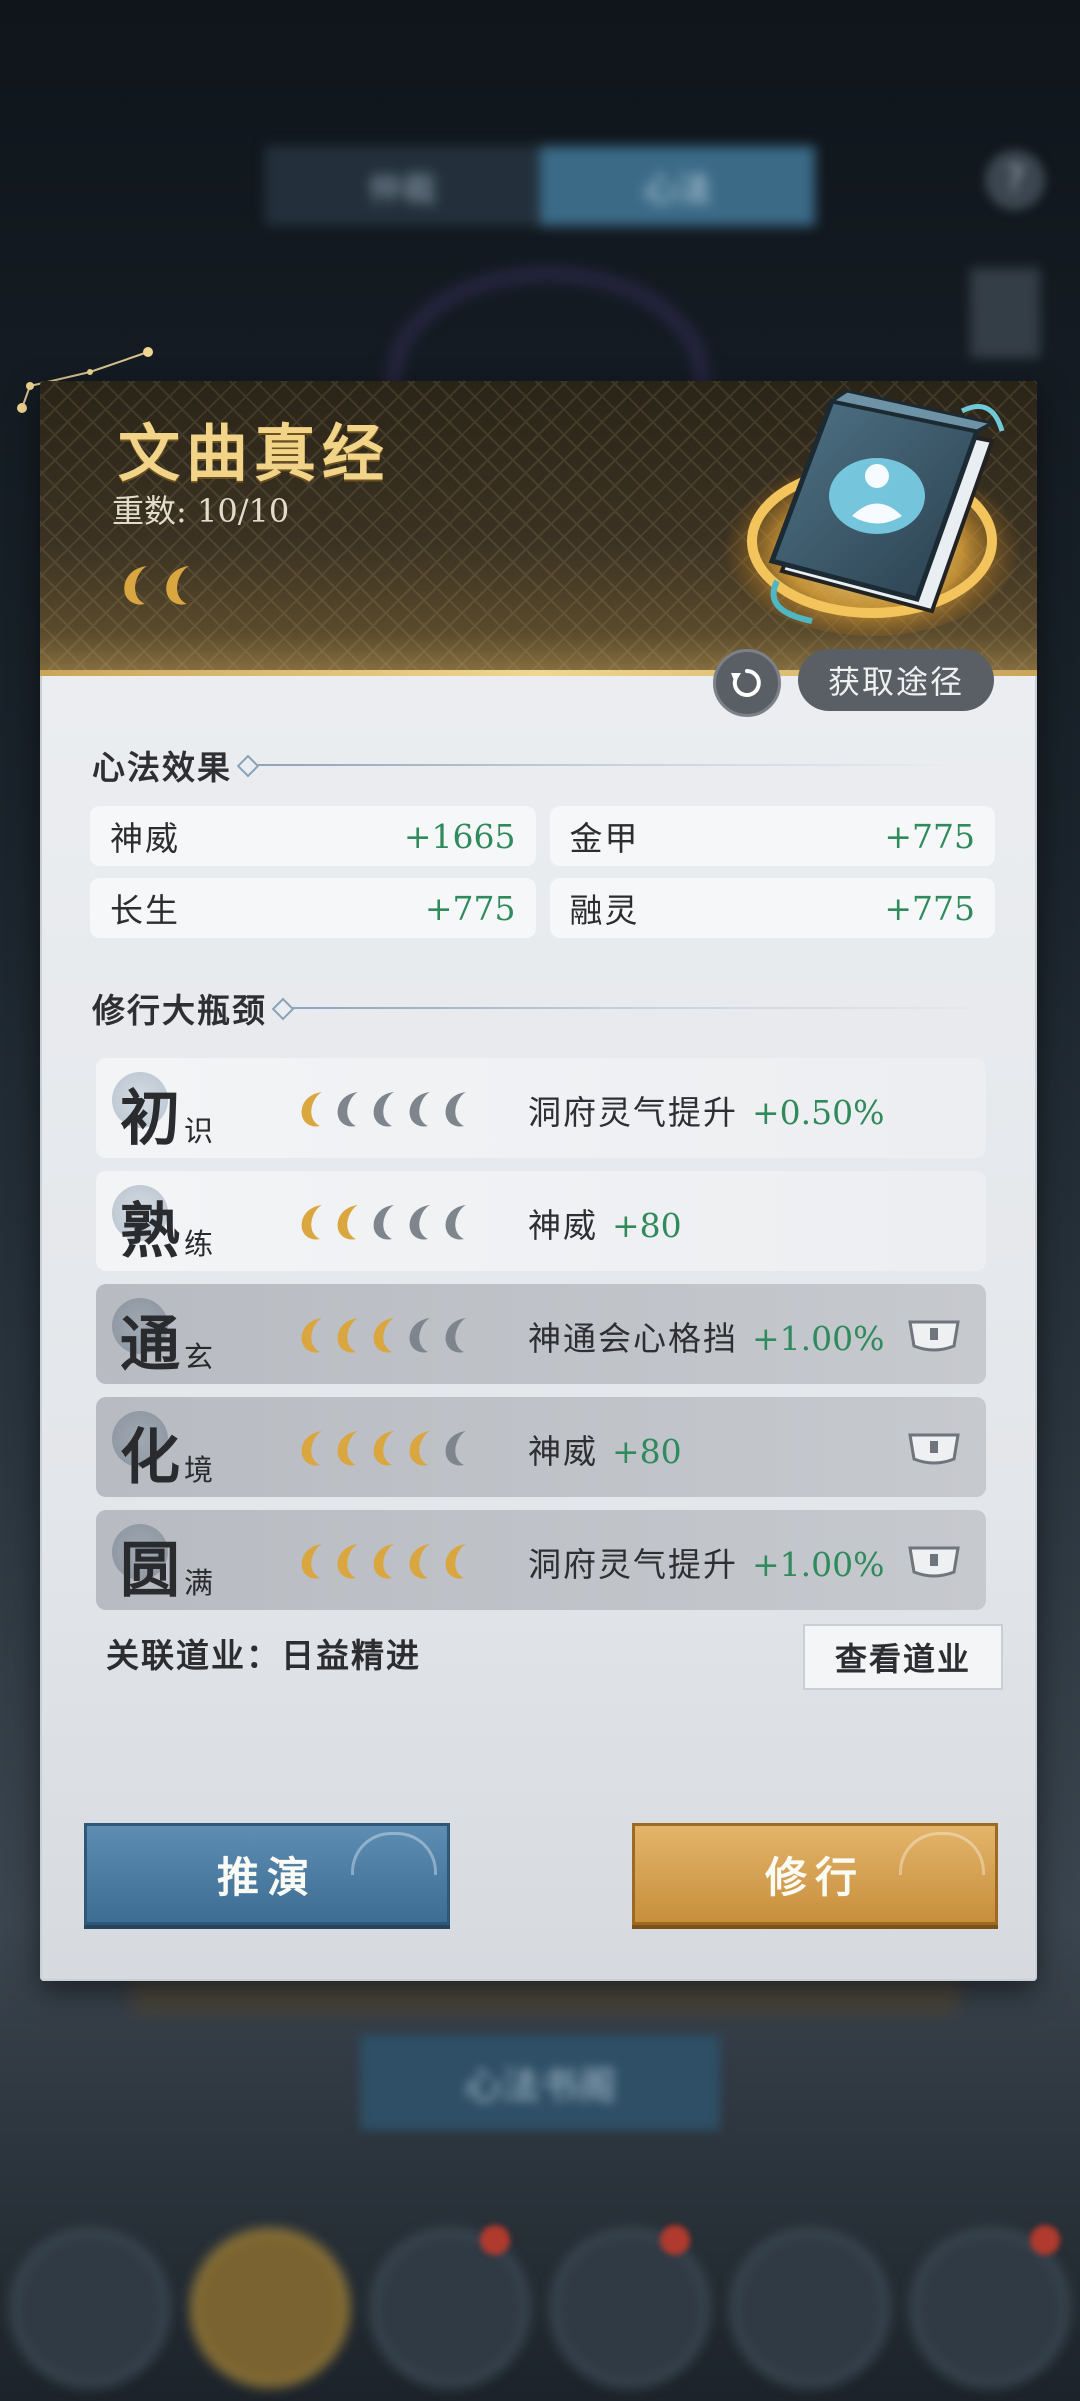 This screenshot has height=2401, width=1080. What do you see at coordinates (528, 765) in the screenshot?
I see `effects-section-title: 心法效果` at bounding box center [528, 765].